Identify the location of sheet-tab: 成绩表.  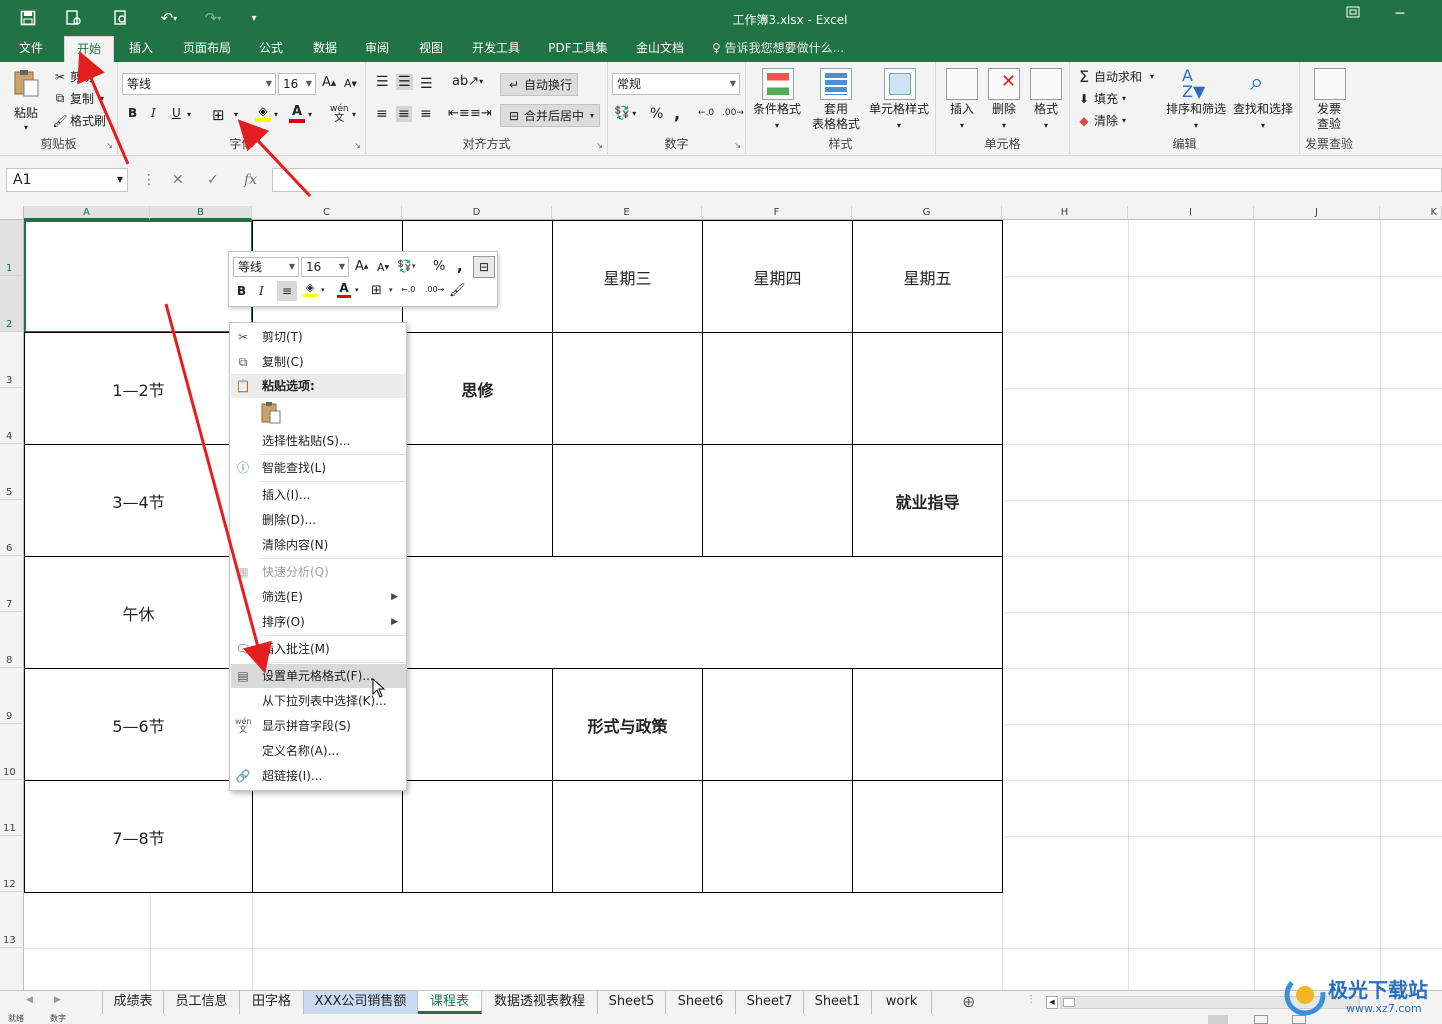
(133, 1002).